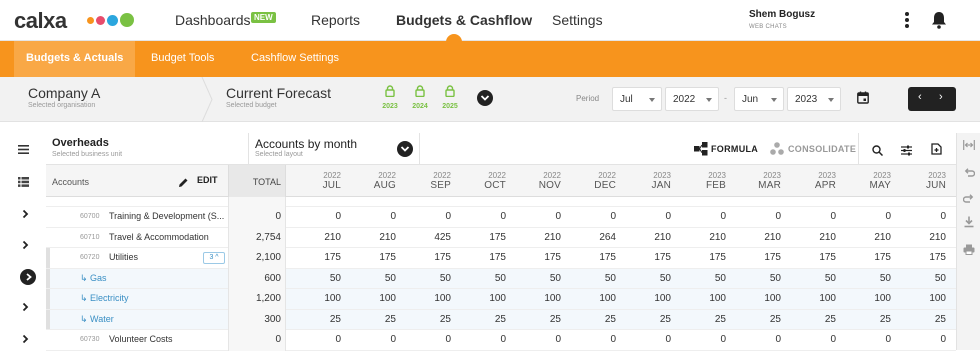 This screenshot has height=351, width=980. What do you see at coordinates (863, 100) in the screenshot?
I see `calendar-icon` at bounding box center [863, 100].